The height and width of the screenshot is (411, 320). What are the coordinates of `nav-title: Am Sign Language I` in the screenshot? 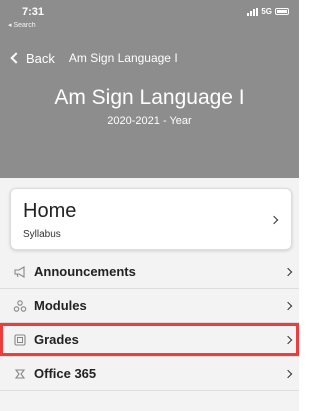 It's located at (123, 58).